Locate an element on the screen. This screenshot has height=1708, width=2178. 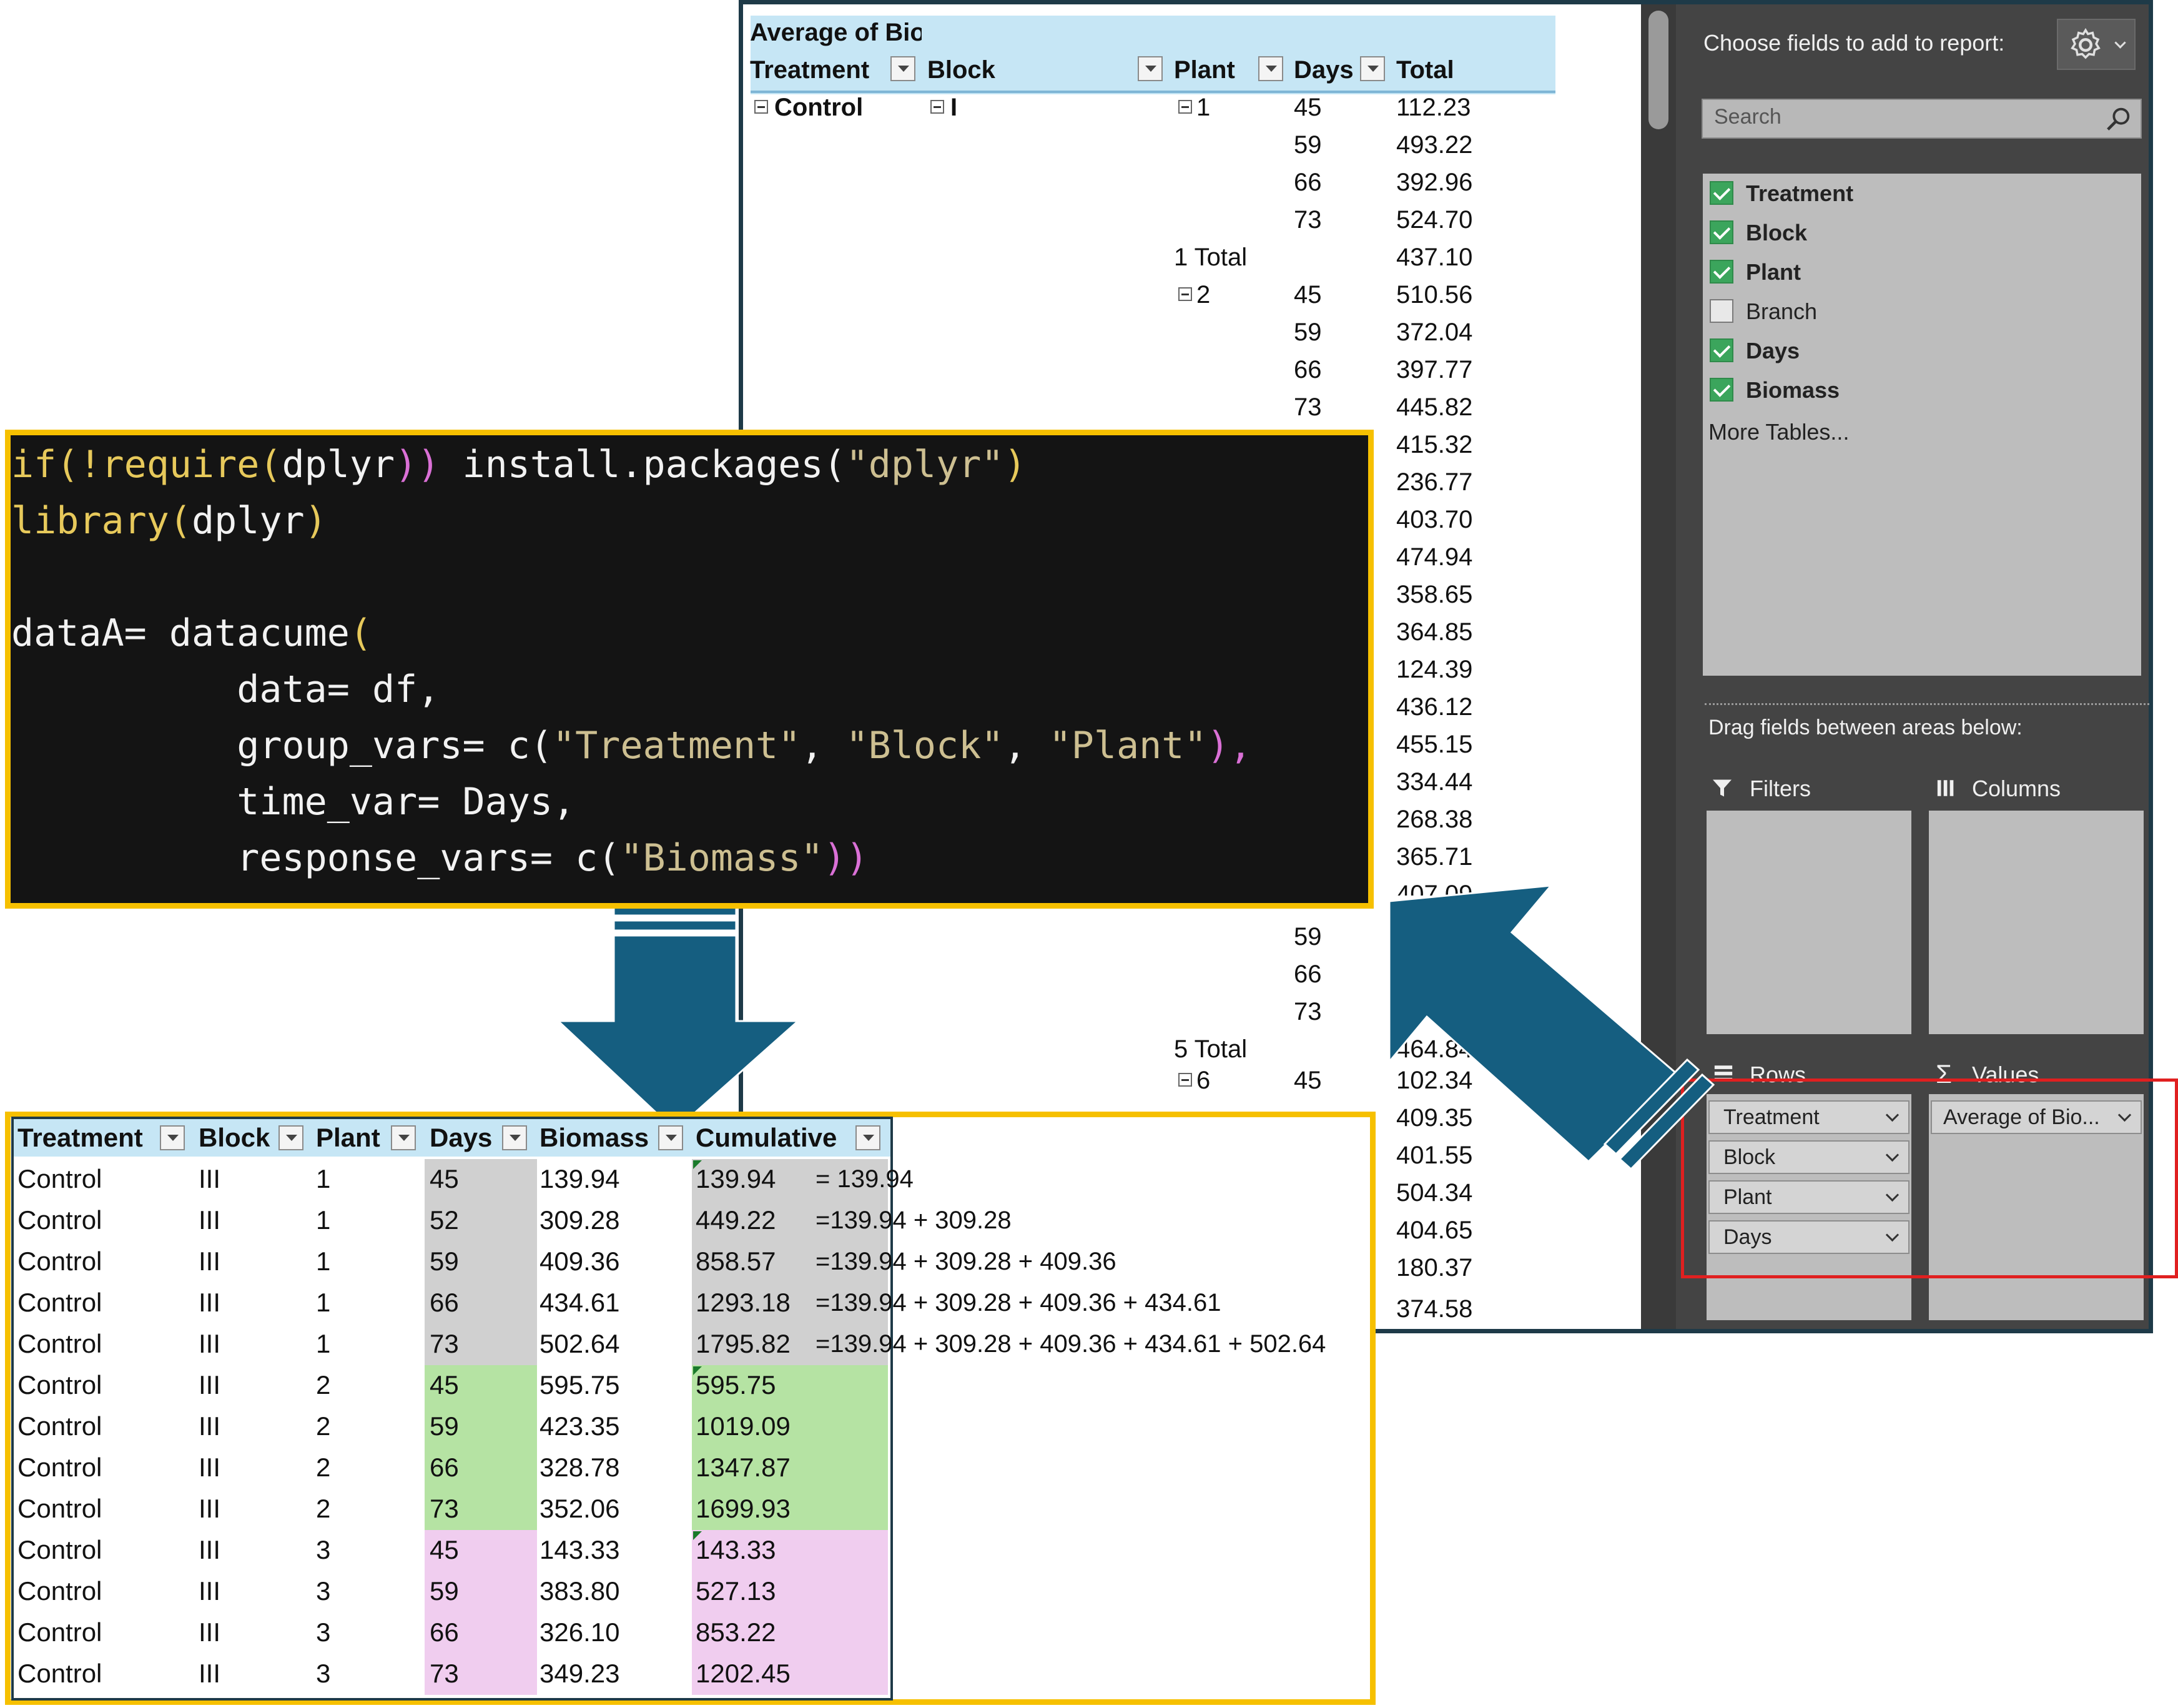
biomass-cell: 326.10 is located at coordinates (580, 1632).